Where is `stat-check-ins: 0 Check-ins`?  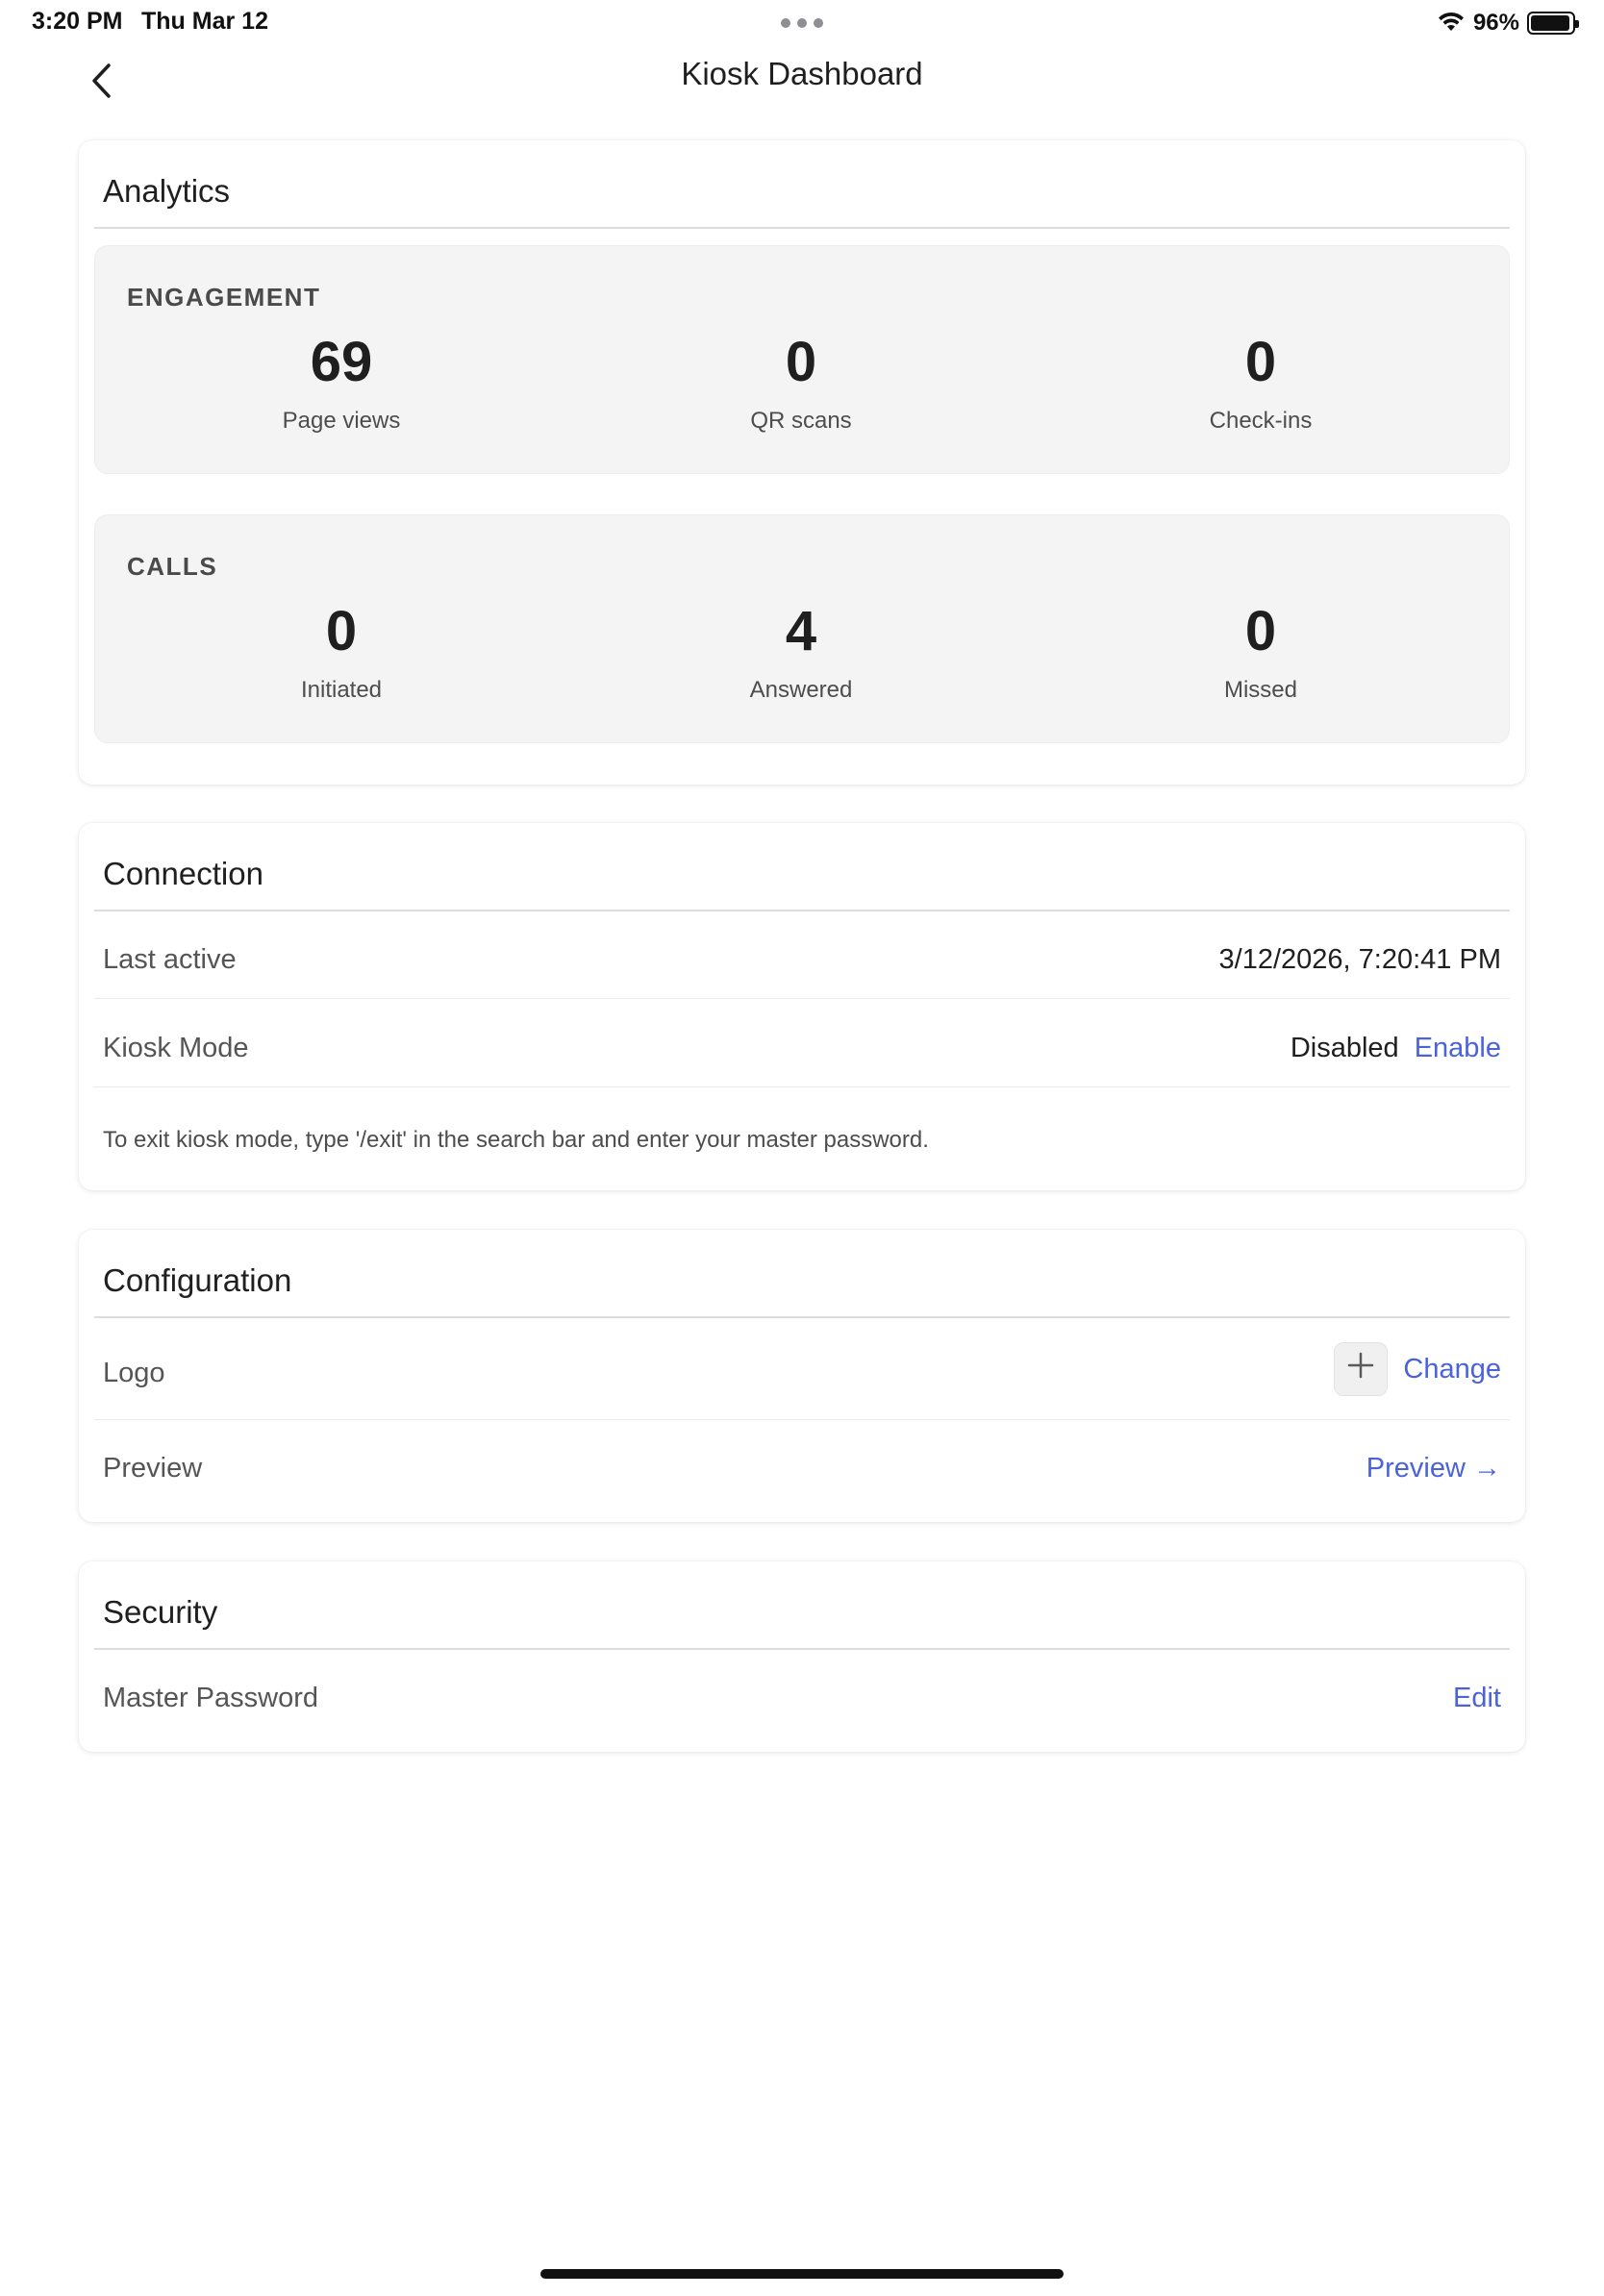
stat-check-ins: 0 Check-ins is located at coordinates (1260, 385).